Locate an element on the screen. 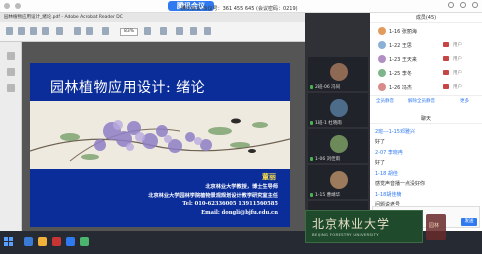  member-name: 1-26 冯杰 is located at coordinates (400, 88).